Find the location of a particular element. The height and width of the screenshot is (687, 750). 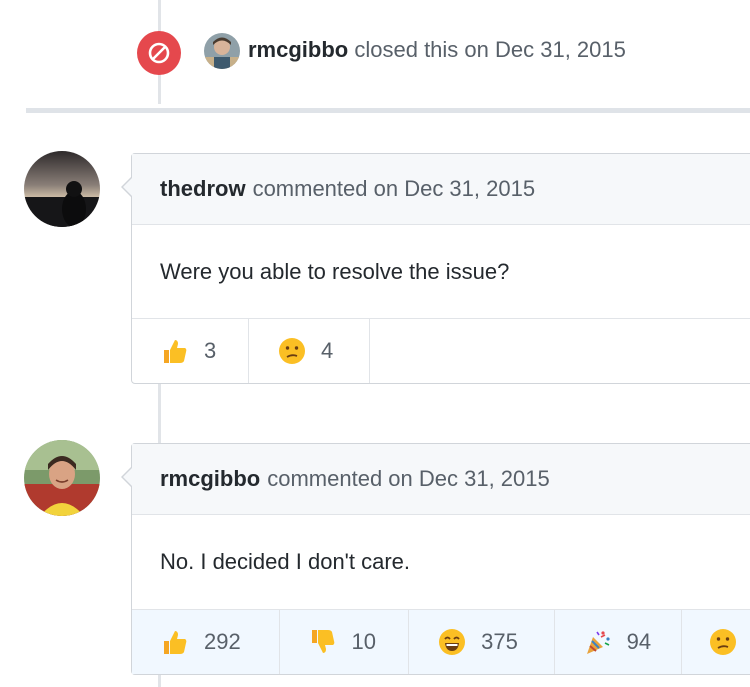

comment-header: rmcgibbo commented on Dec 31, 2015 is located at coordinates (441, 479).